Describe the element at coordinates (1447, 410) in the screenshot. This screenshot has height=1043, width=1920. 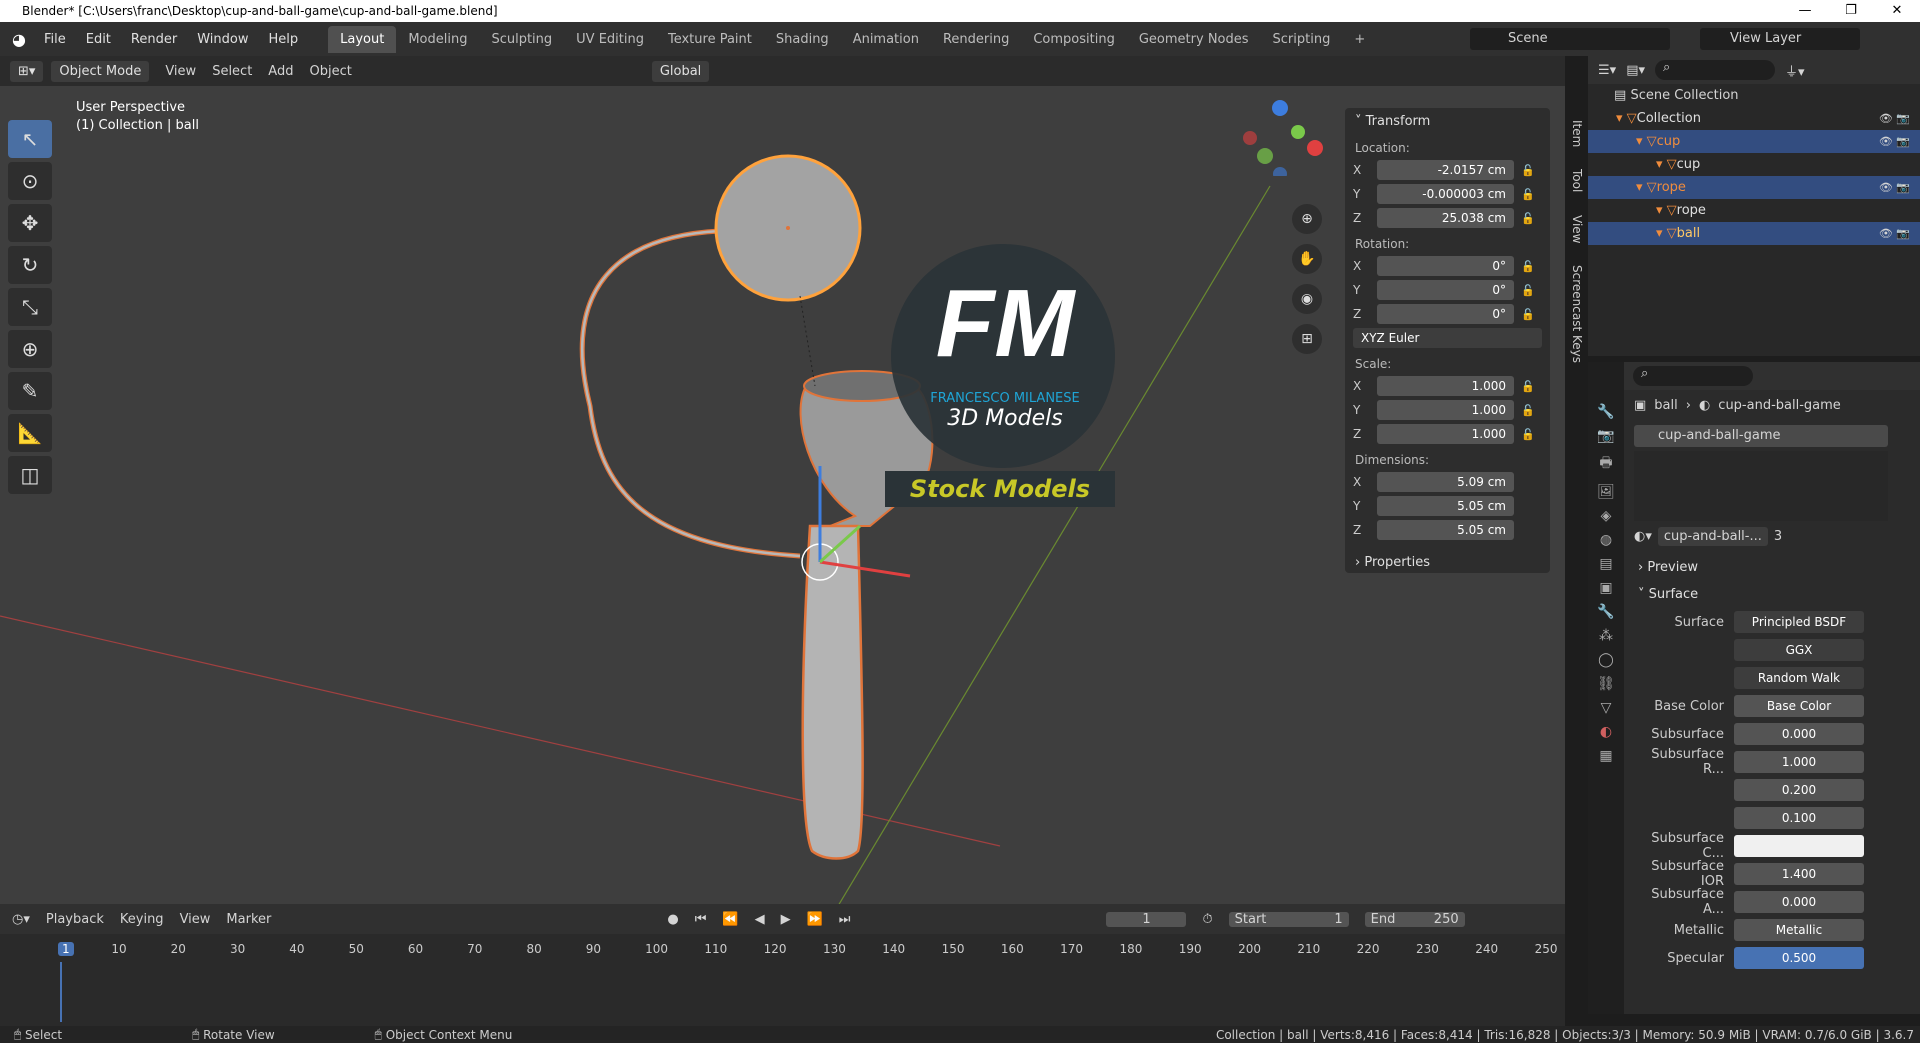
I see `scale-y-field: Y 1.000 🔓` at that location.